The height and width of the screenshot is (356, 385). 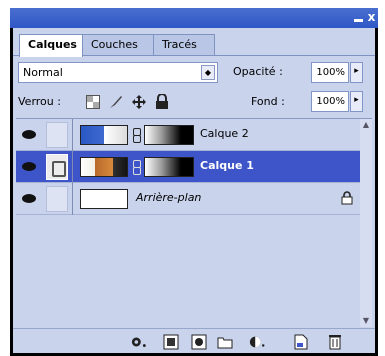 What do you see at coordinates (366, 223) in the screenshot?
I see `layers-scrollbar: ▲ ▼` at bounding box center [366, 223].